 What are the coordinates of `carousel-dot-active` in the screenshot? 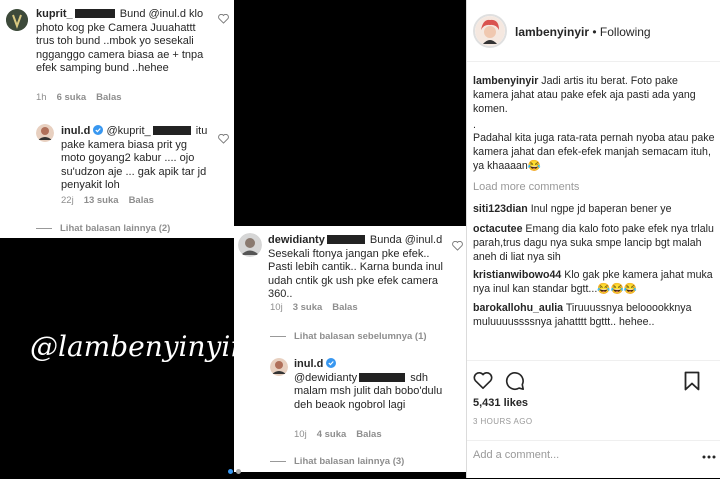 It's located at (230, 471).